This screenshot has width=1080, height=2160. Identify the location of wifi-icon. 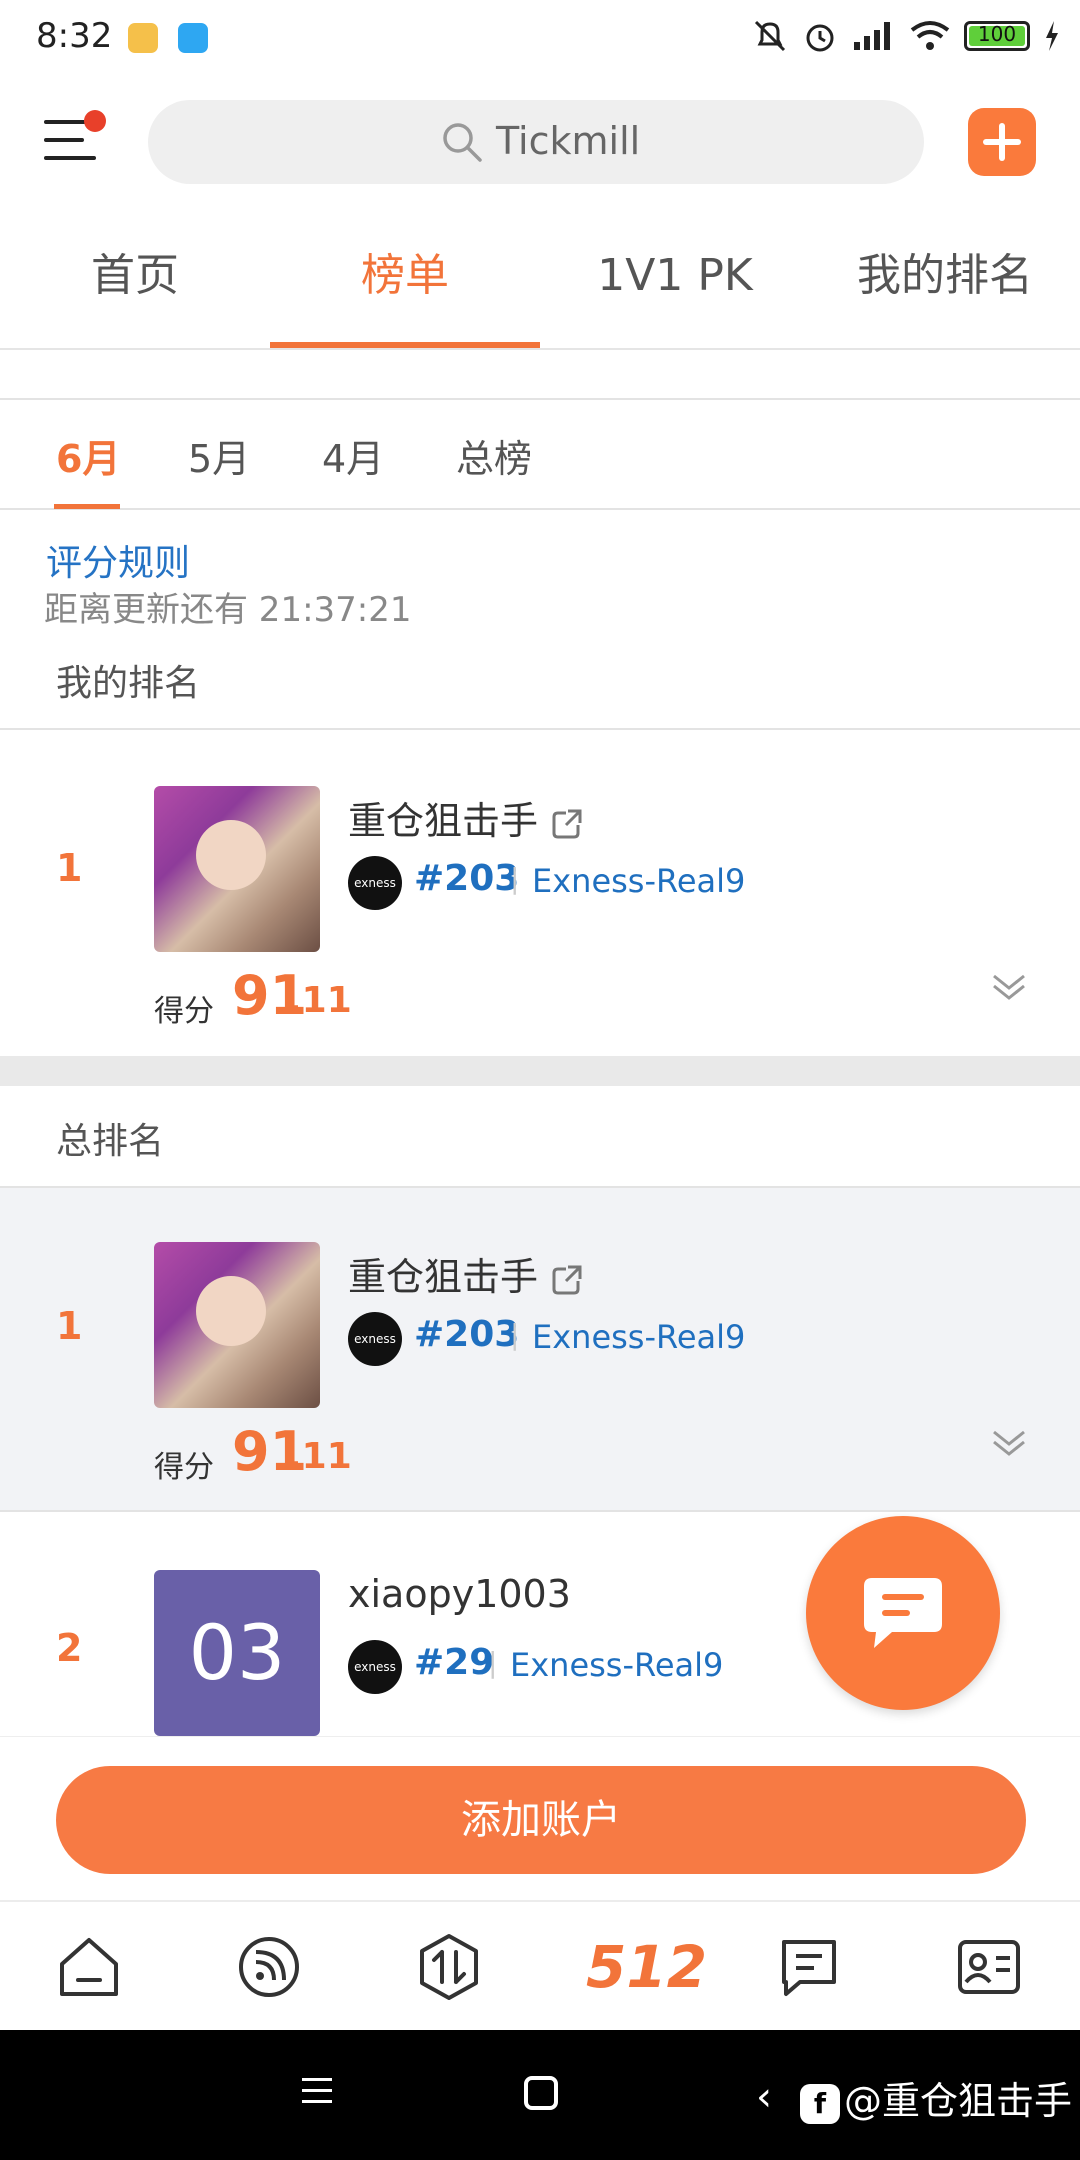
(930, 35).